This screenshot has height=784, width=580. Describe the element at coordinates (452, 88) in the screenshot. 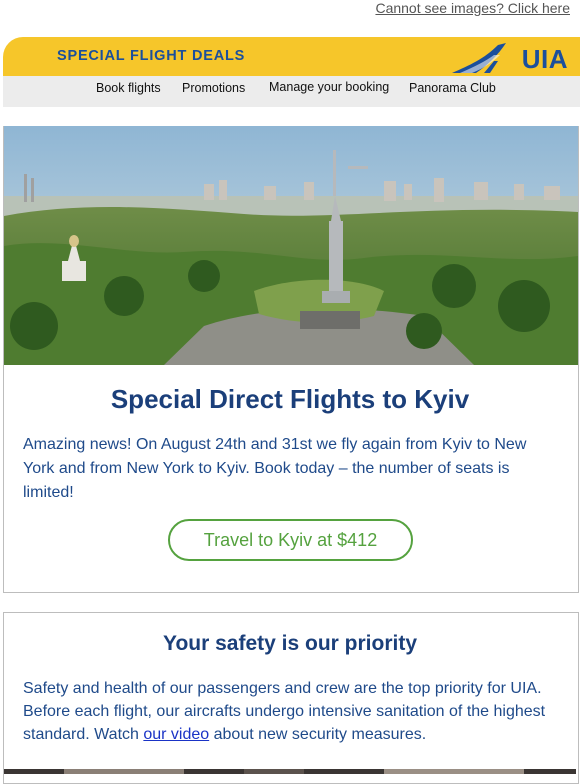

I see `nav-panorama-club: Panorama Club` at that location.